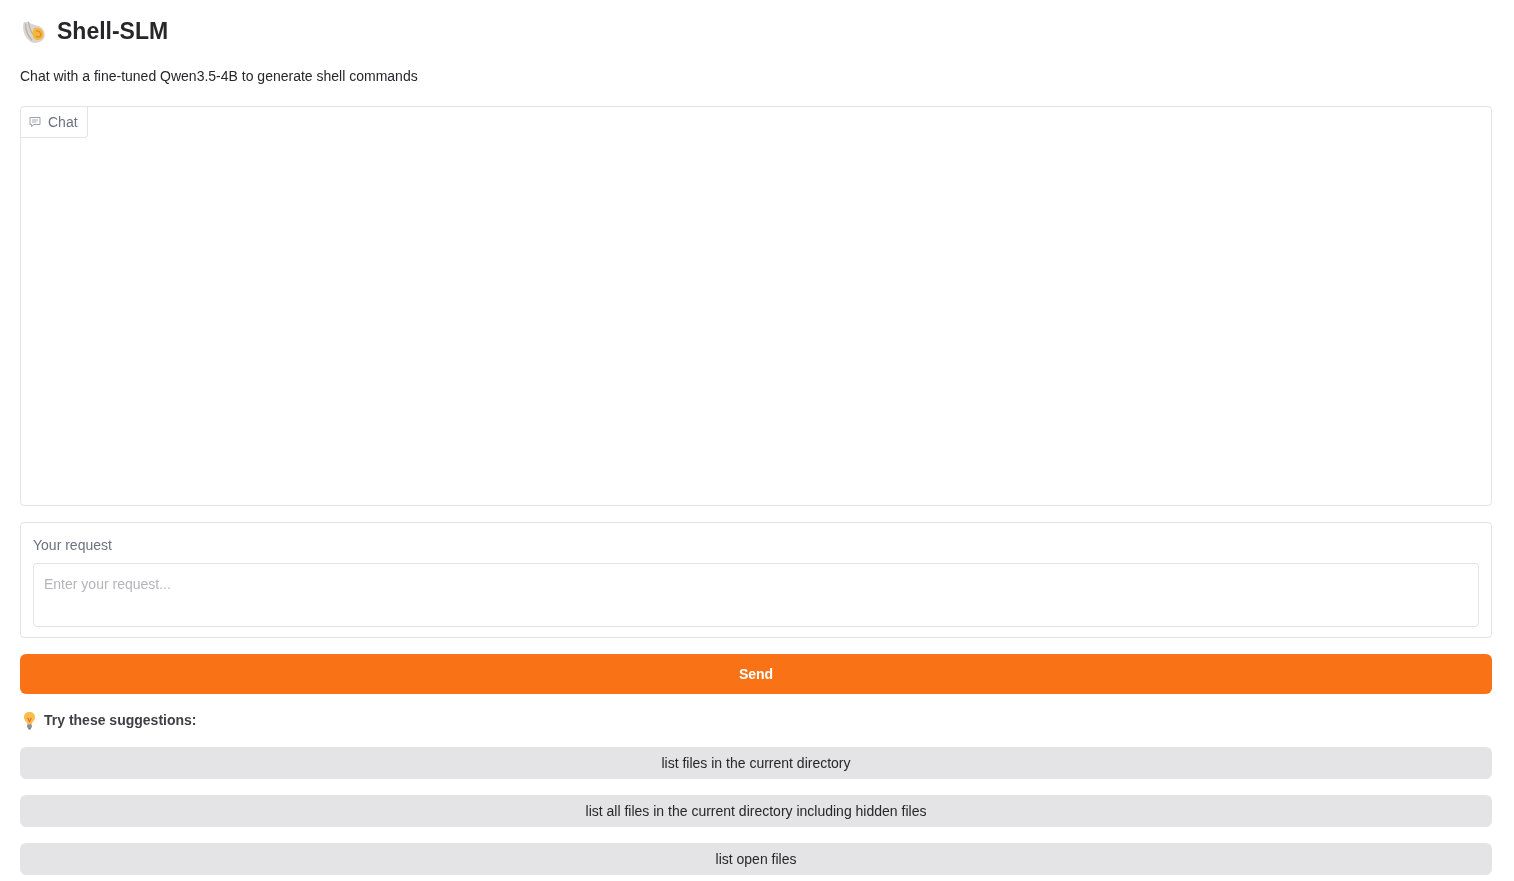 This screenshot has width=1514, height=881. What do you see at coordinates (63, 122) in the screenshot?
I see `chat-label: Chat` at bounding box center [63, 122].